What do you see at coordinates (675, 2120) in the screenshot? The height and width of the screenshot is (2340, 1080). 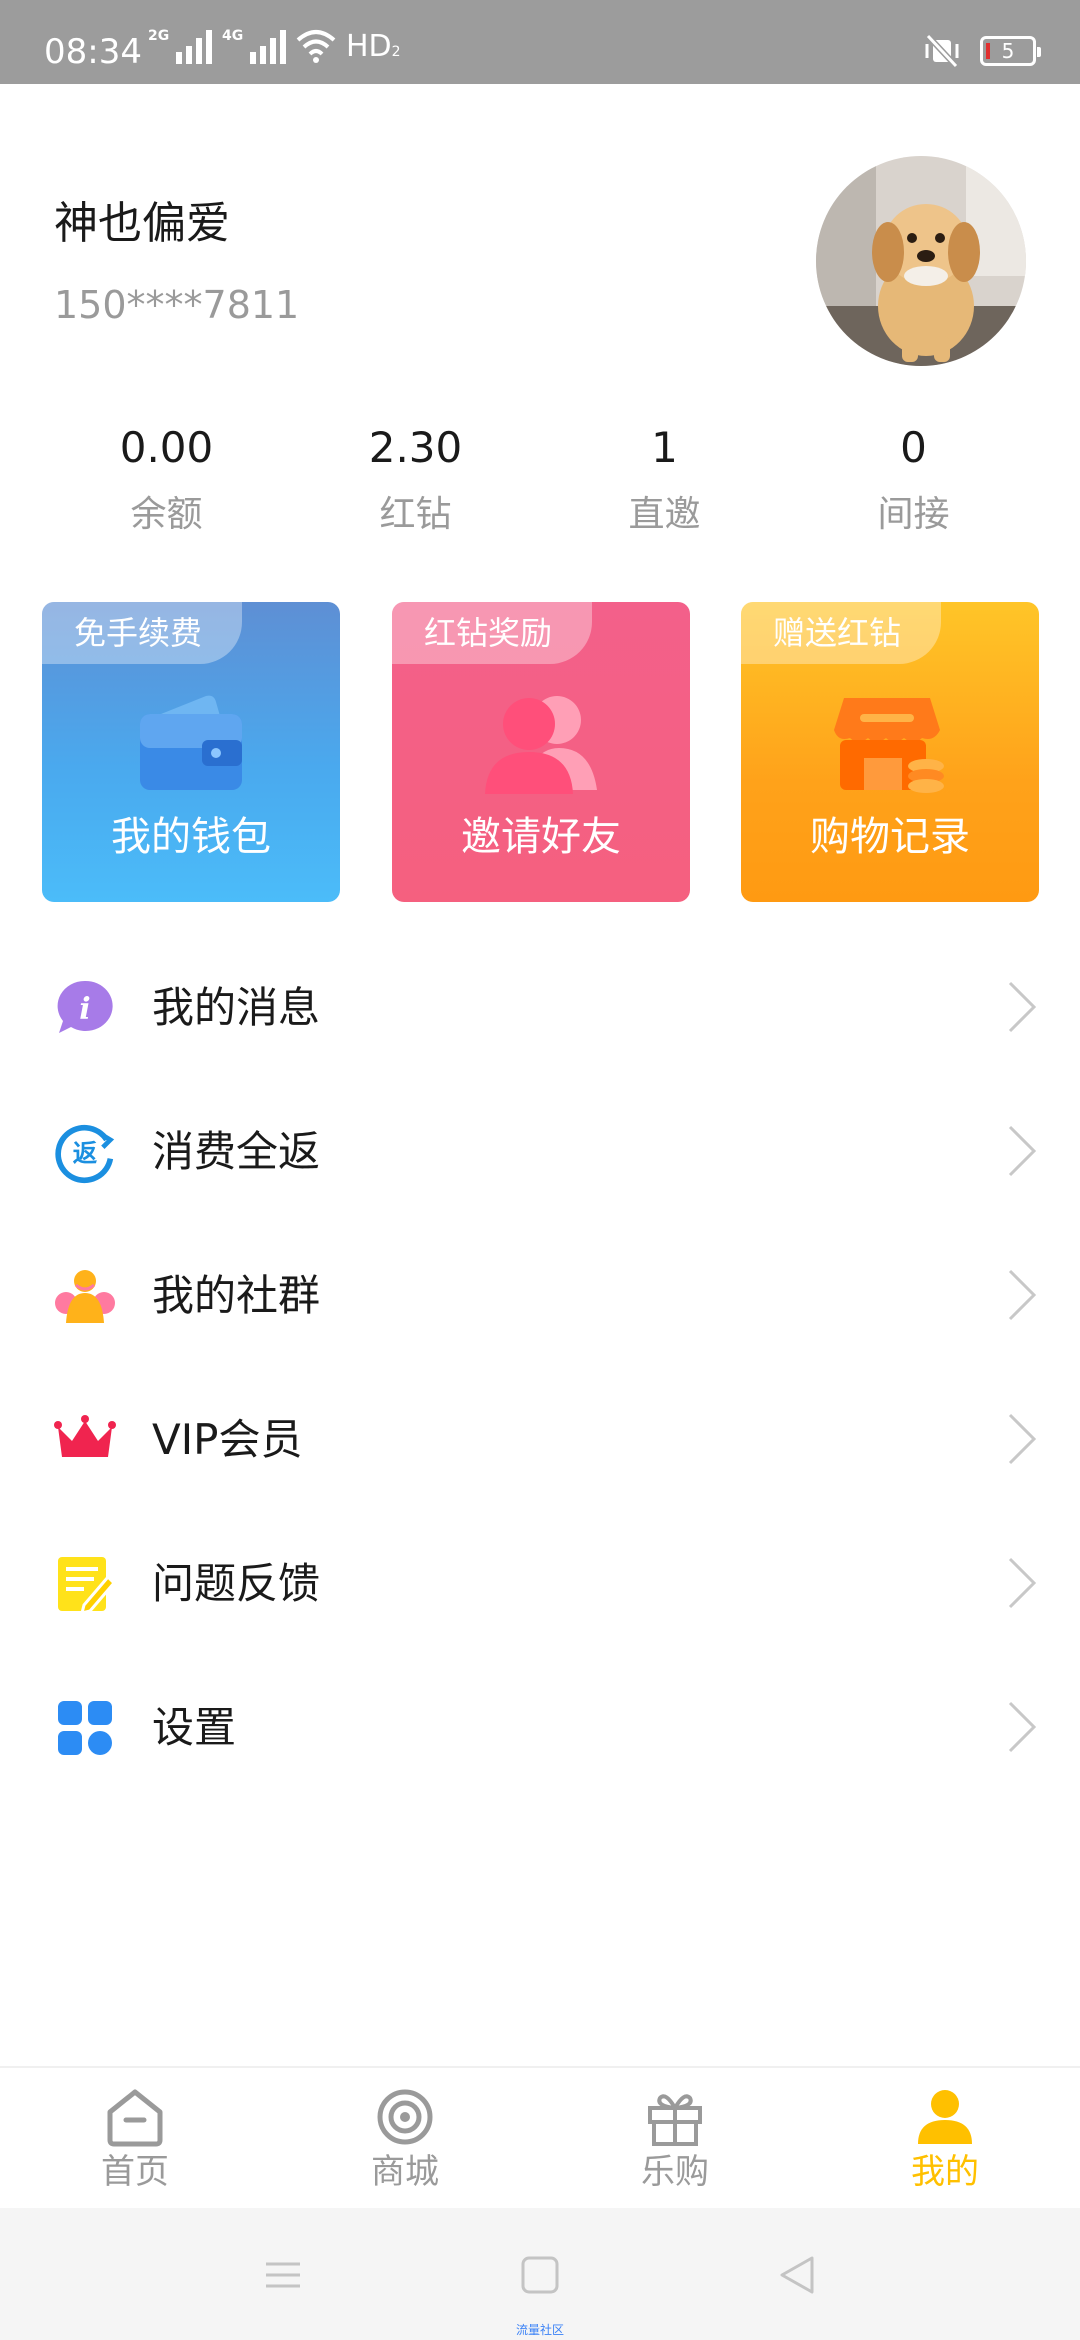 I see `gift-icon` at bounding box center [675, 2120].